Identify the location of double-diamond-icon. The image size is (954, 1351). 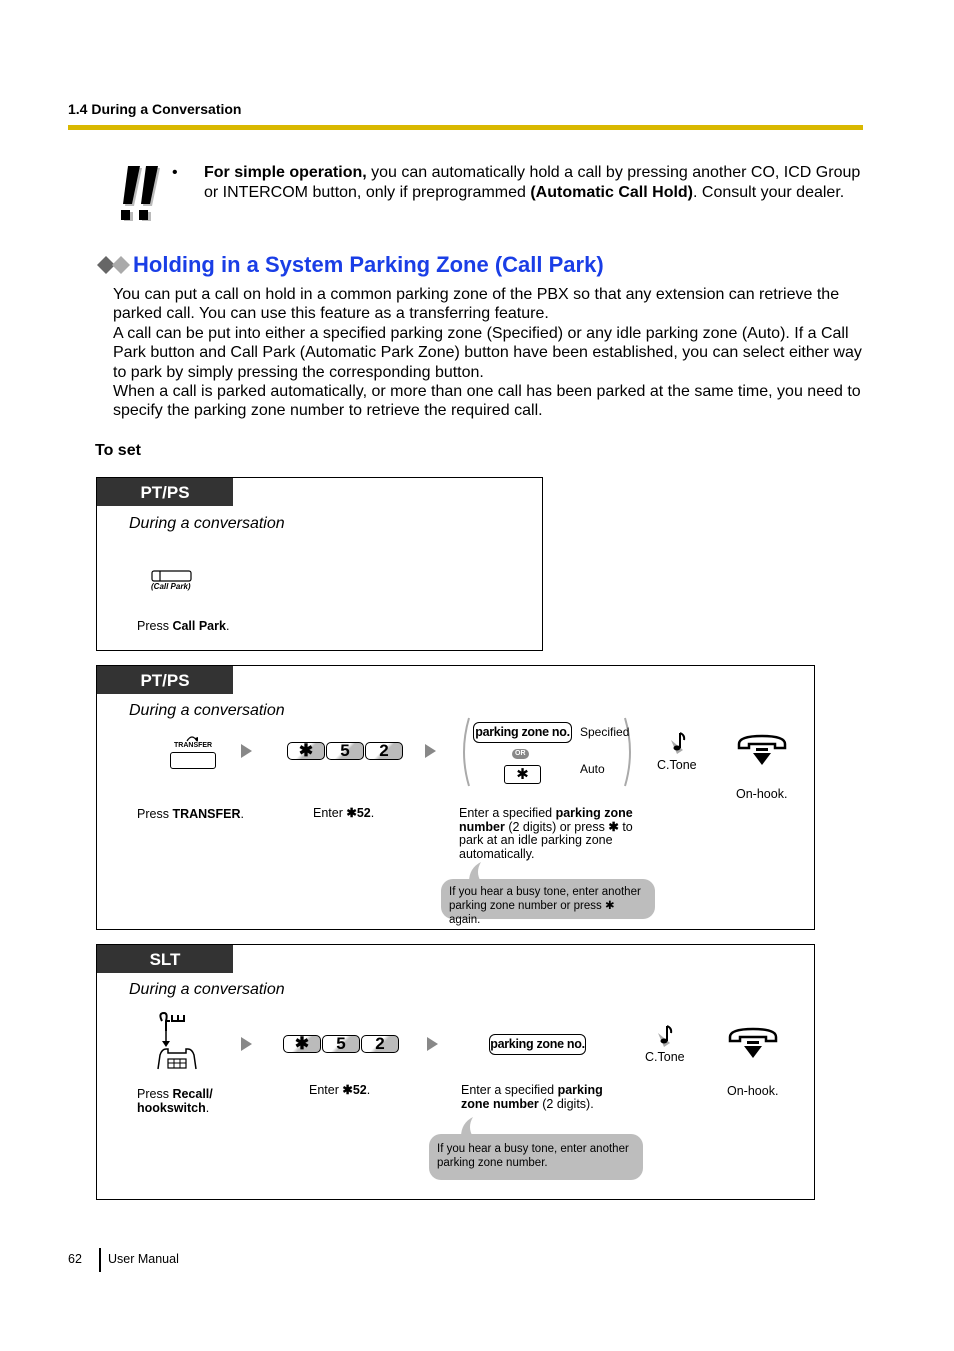
(113, 265).